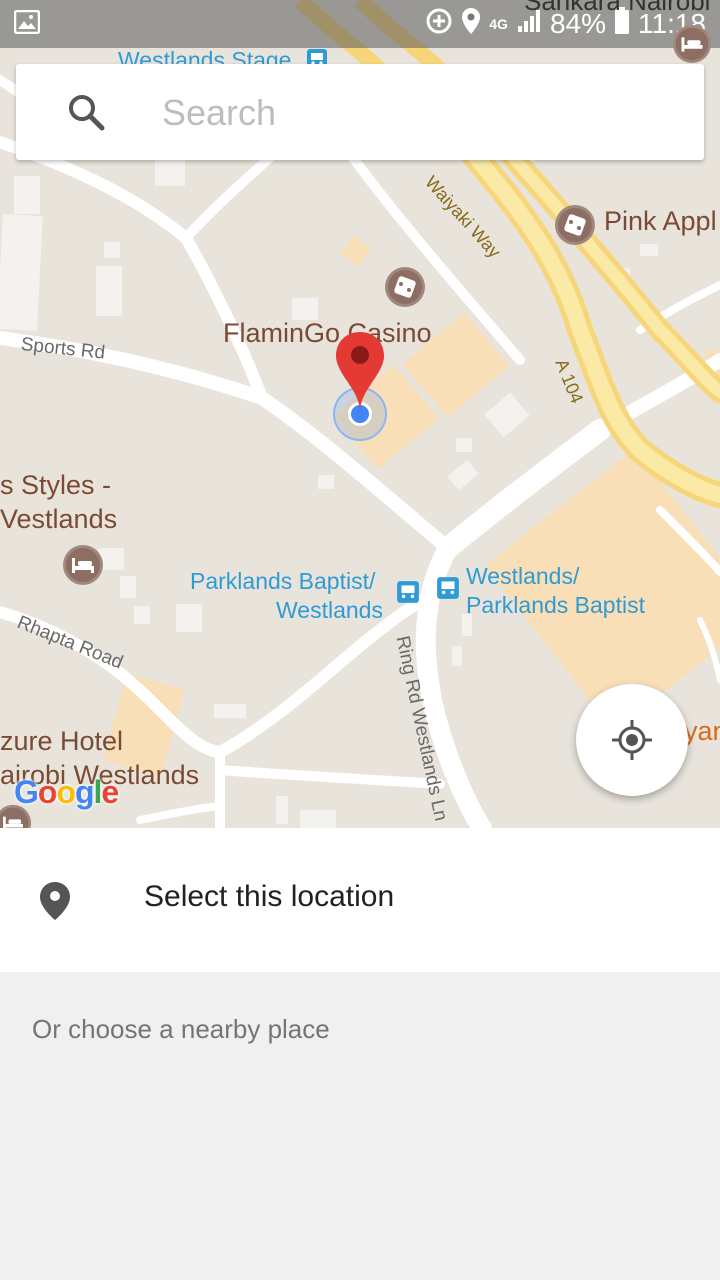 The width and height of the screenshot is (720, 1280). I want to click on place-parklands-baptist-1: Parklands Baptist/, so click(282, 581).